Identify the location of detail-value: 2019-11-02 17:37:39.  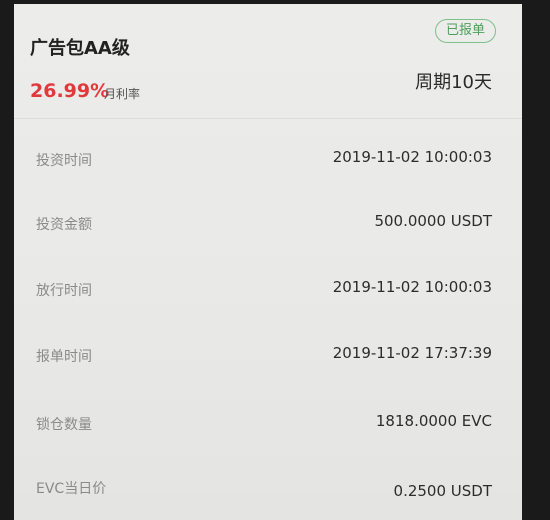
(412, 353).